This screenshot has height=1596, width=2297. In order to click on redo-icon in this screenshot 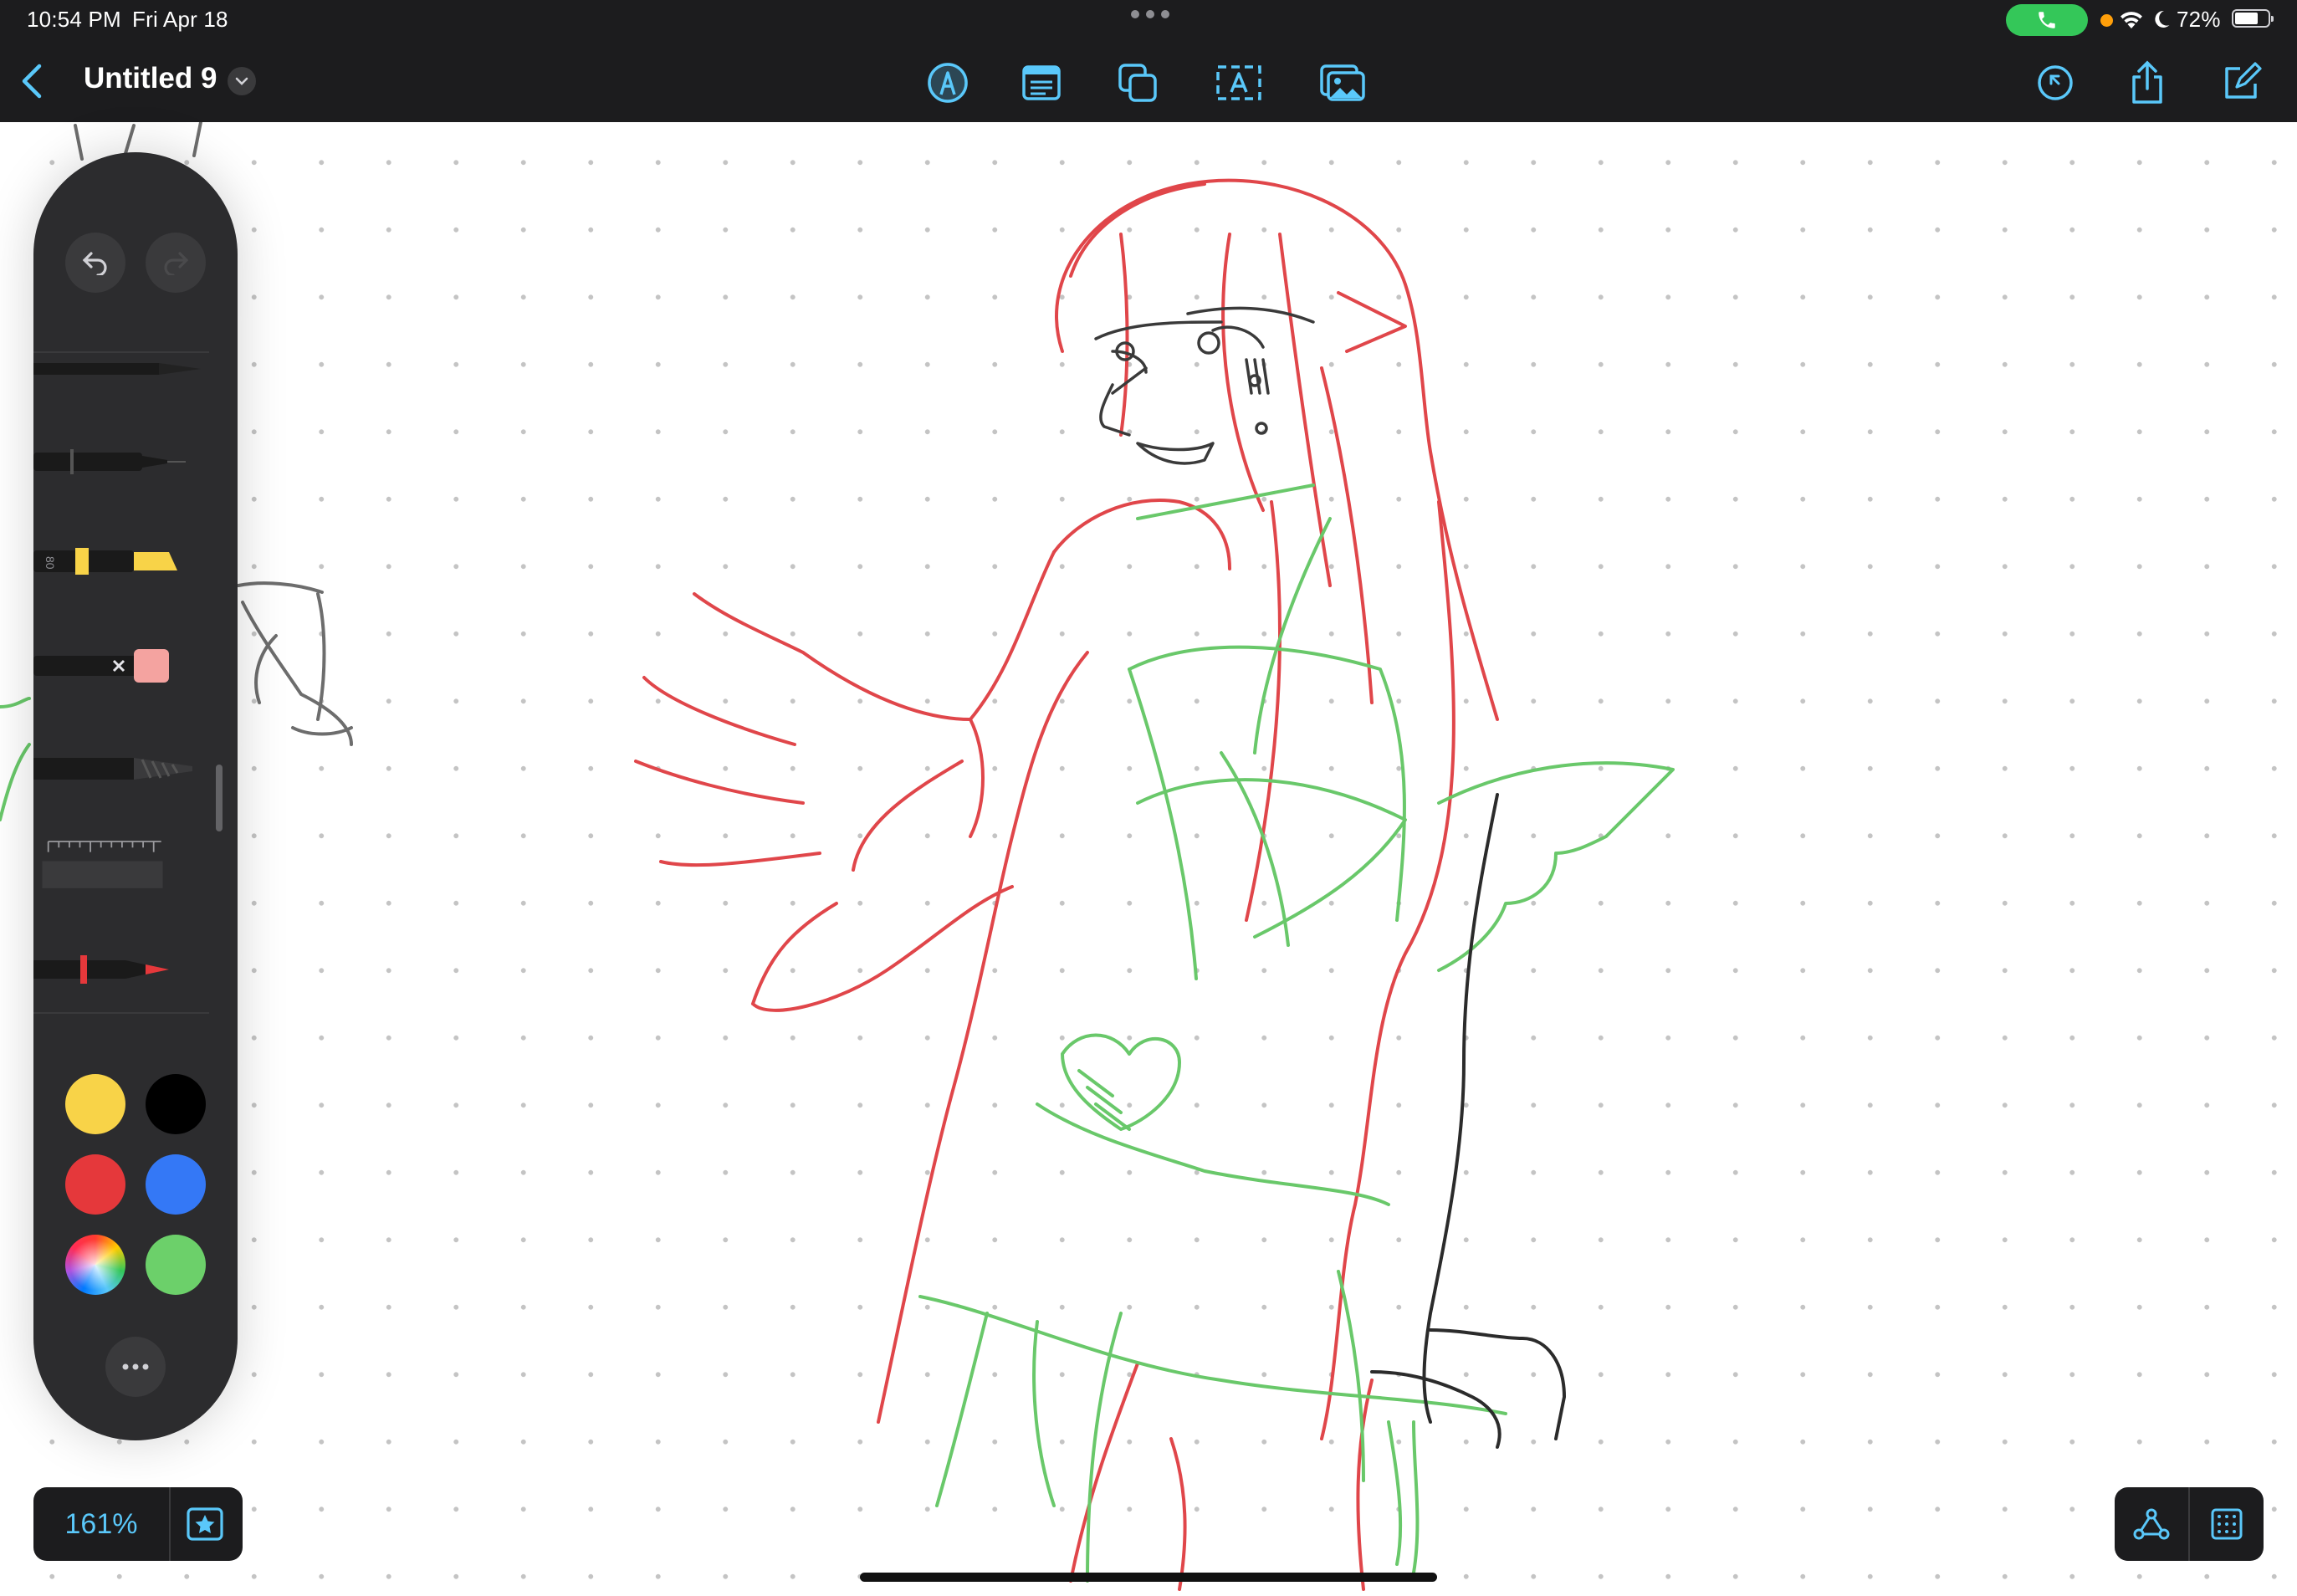, I will do `click(176, 263)`.